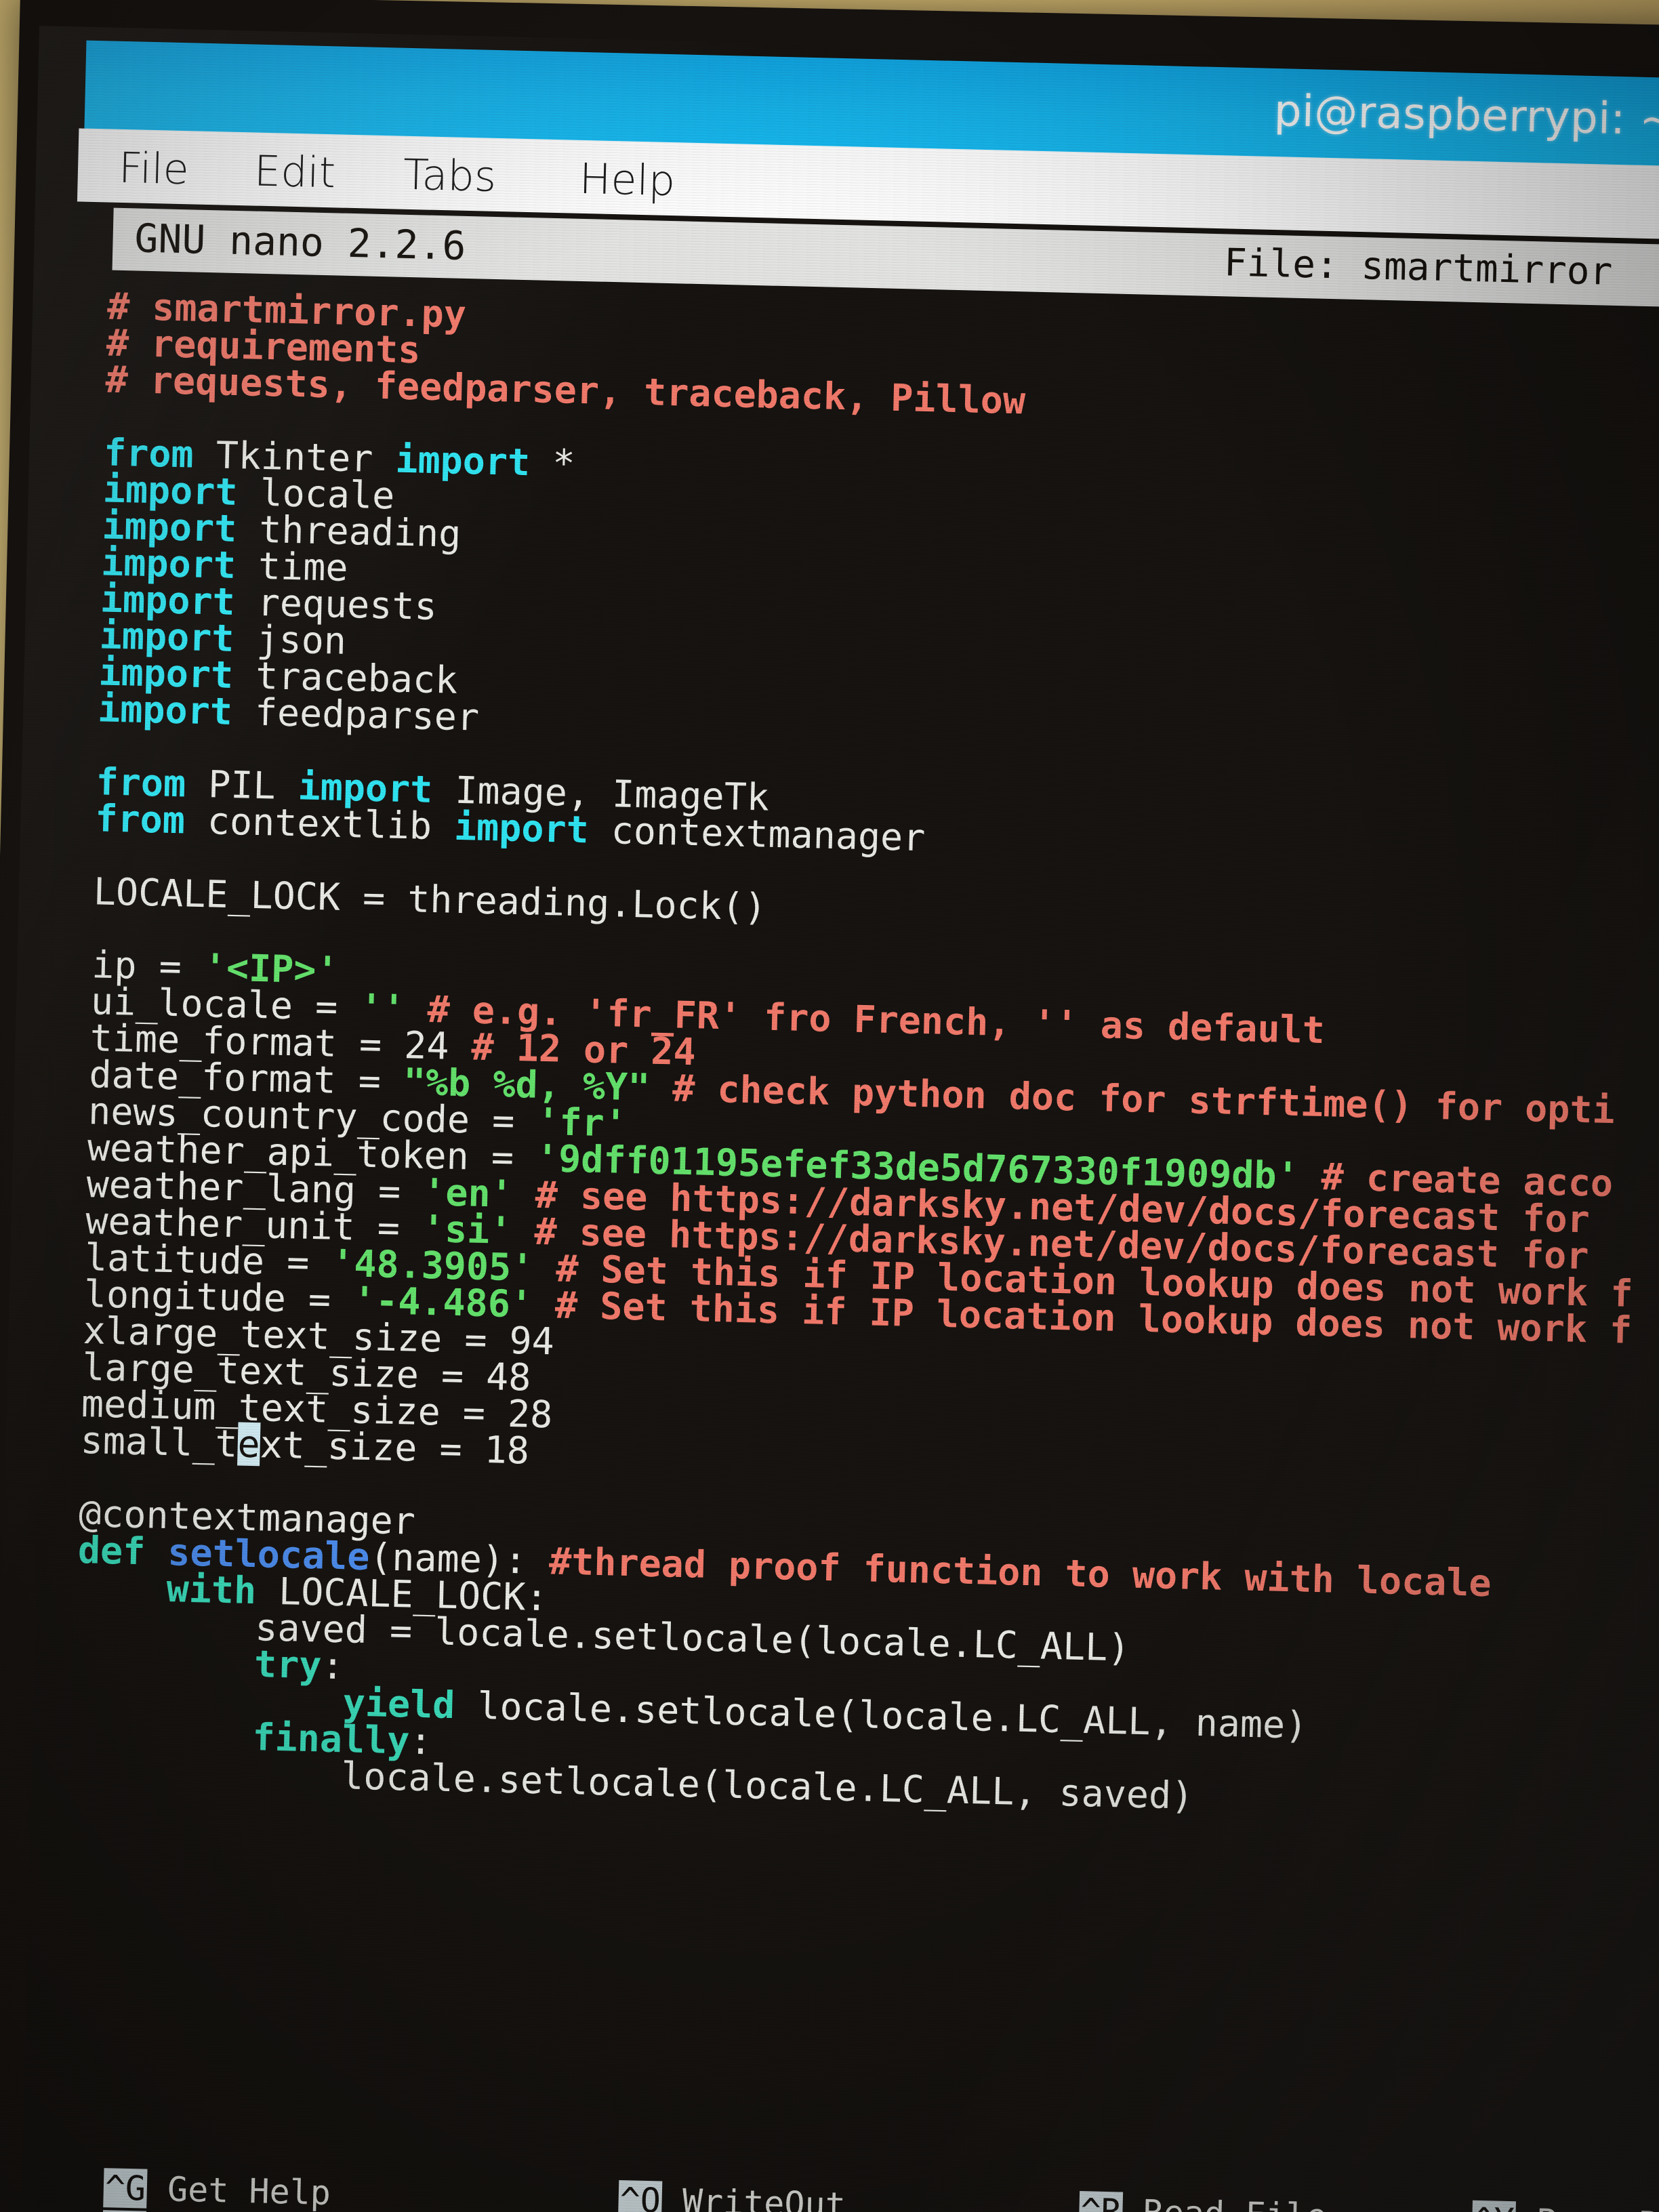 The width and height of the screenshot is (1659, 2212). What do you see at coordinates (1101, 2201) in the screenshot?
I see `shortcut-key: ^R` at bounding box center [1101, 2201].